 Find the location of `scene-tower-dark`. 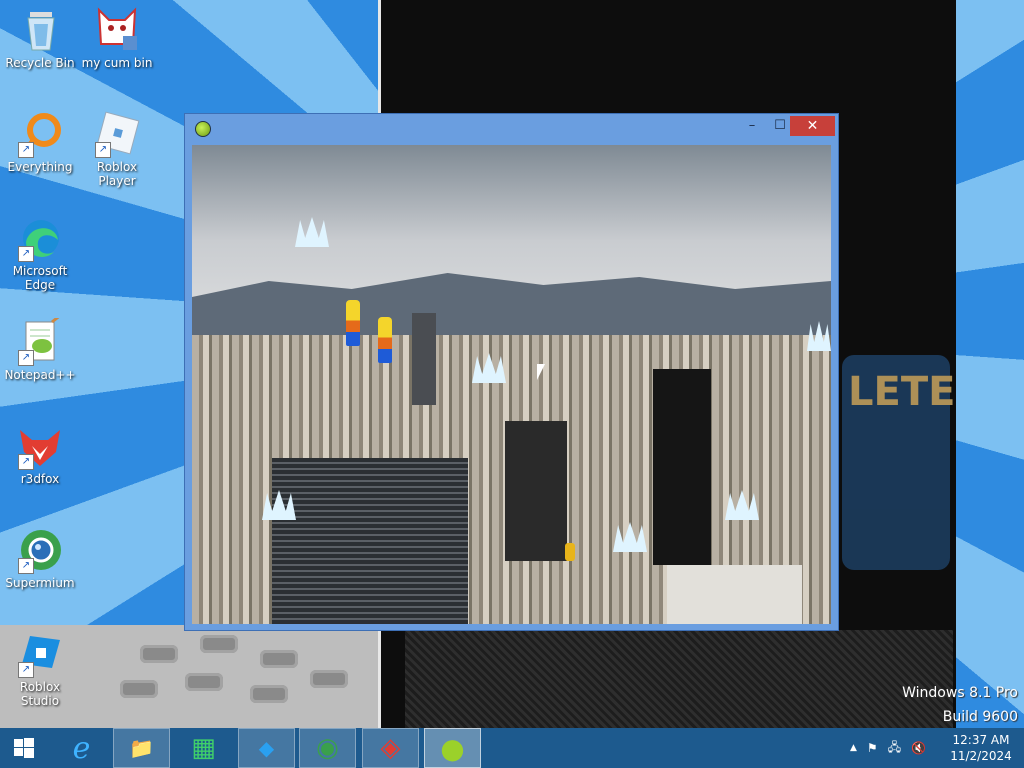

scene-tower-dark is located at coordinates (536, 491).